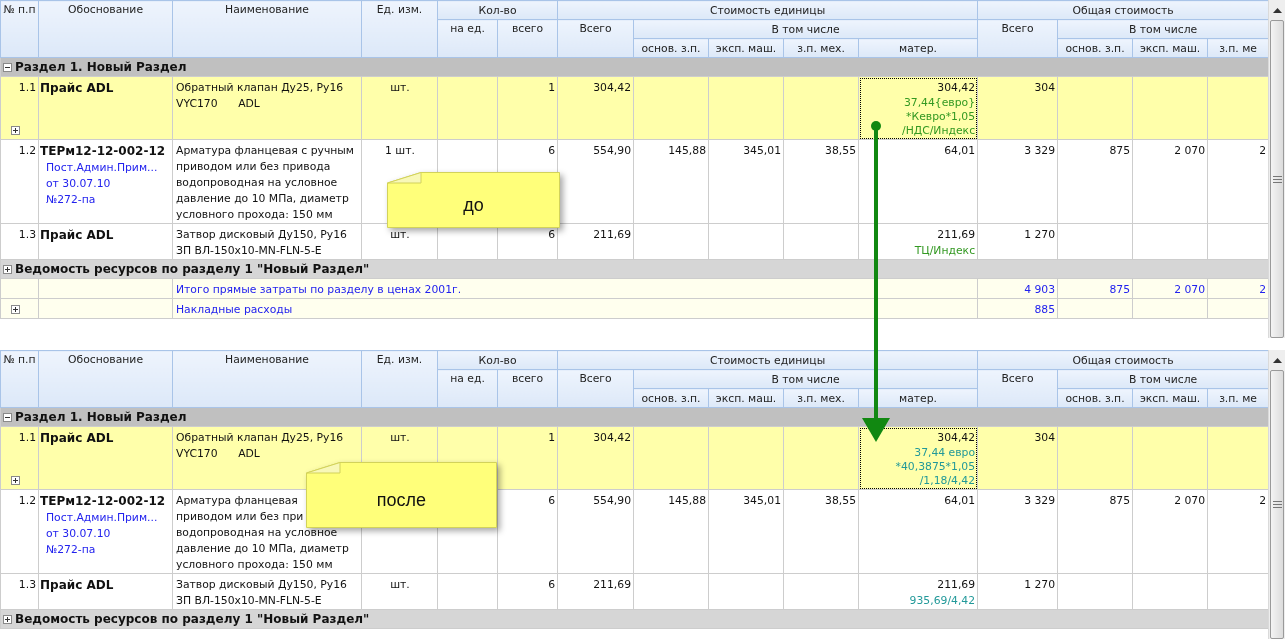 Image resolution: width=1285 pixels, height=639 pixels. Describe the element at coordinates (575, 288) in the screenshot. I see `total-label: Итого прямые затраты по разделу в ценах 2001г.` at that location.